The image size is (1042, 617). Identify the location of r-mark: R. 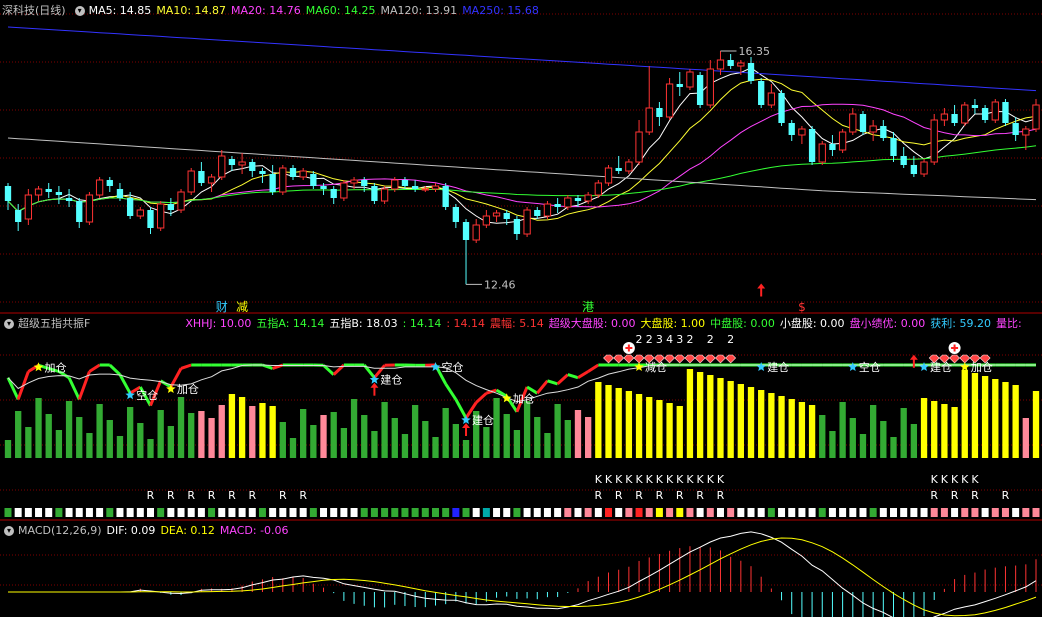
(955, 495).